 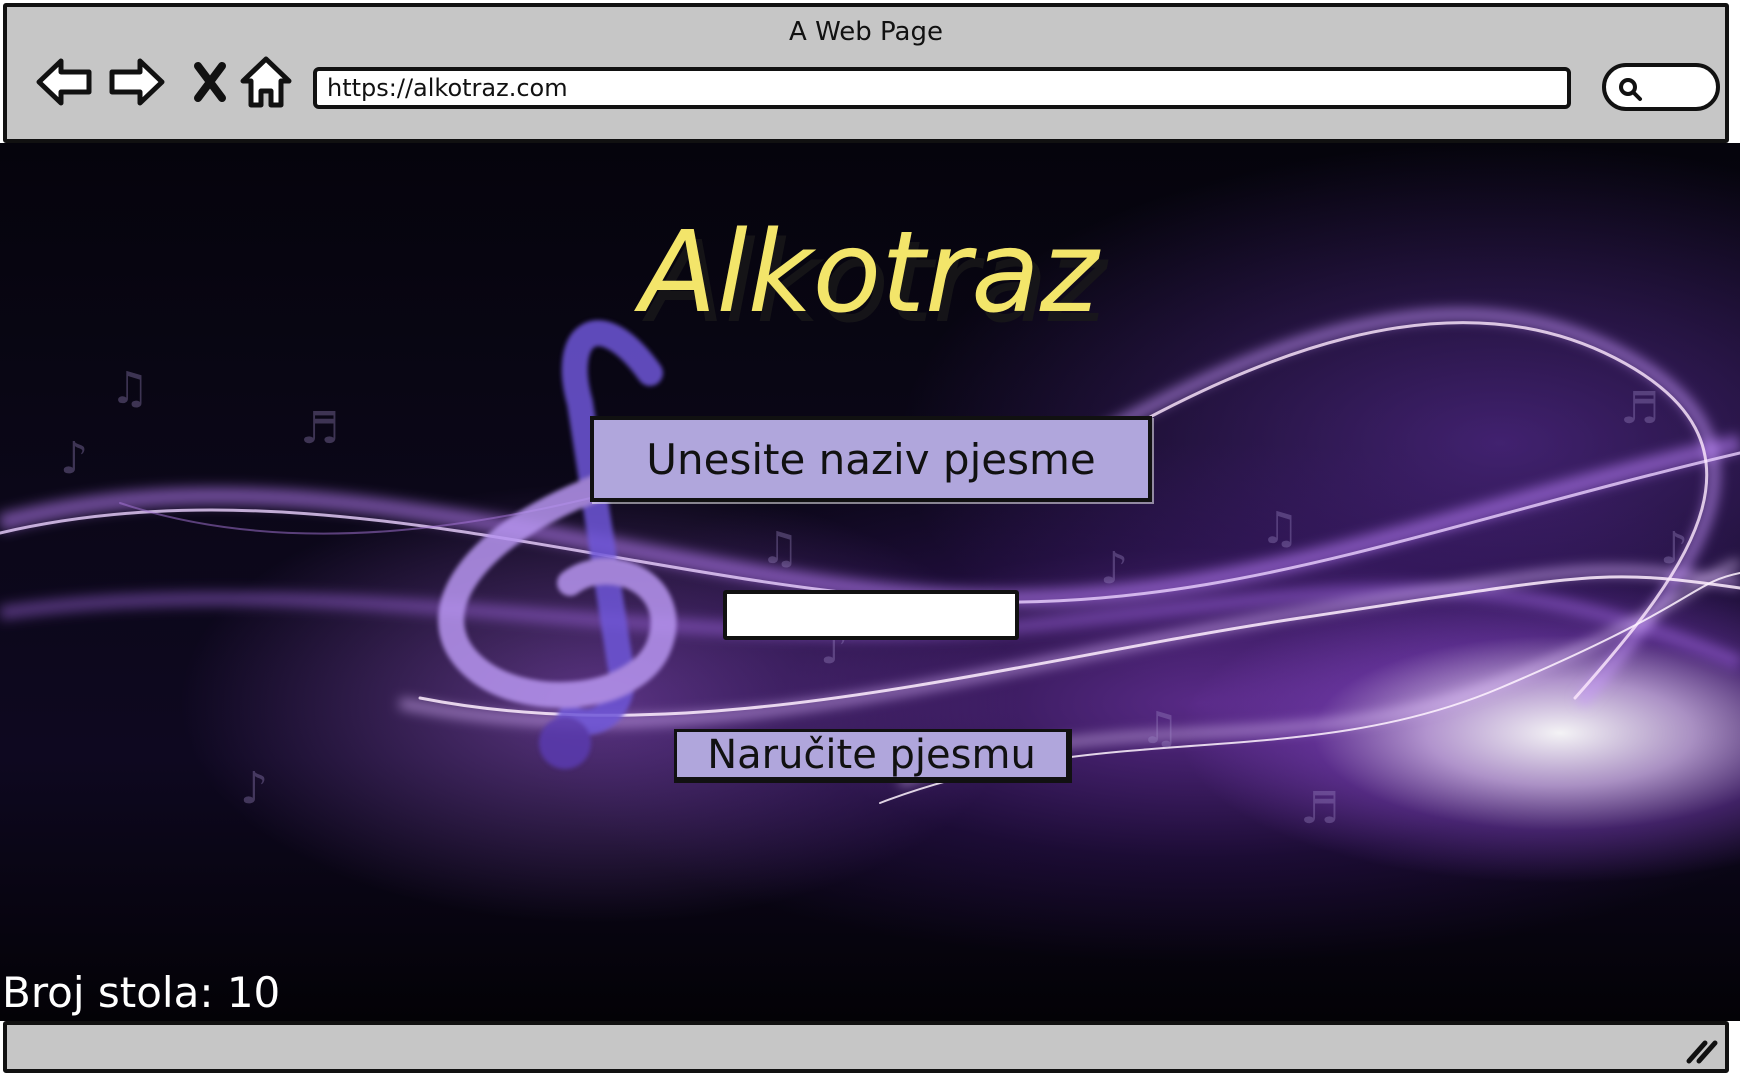 I want to click on song-title-label: Unesite naziv pjesme, so click(x=871, y=459).